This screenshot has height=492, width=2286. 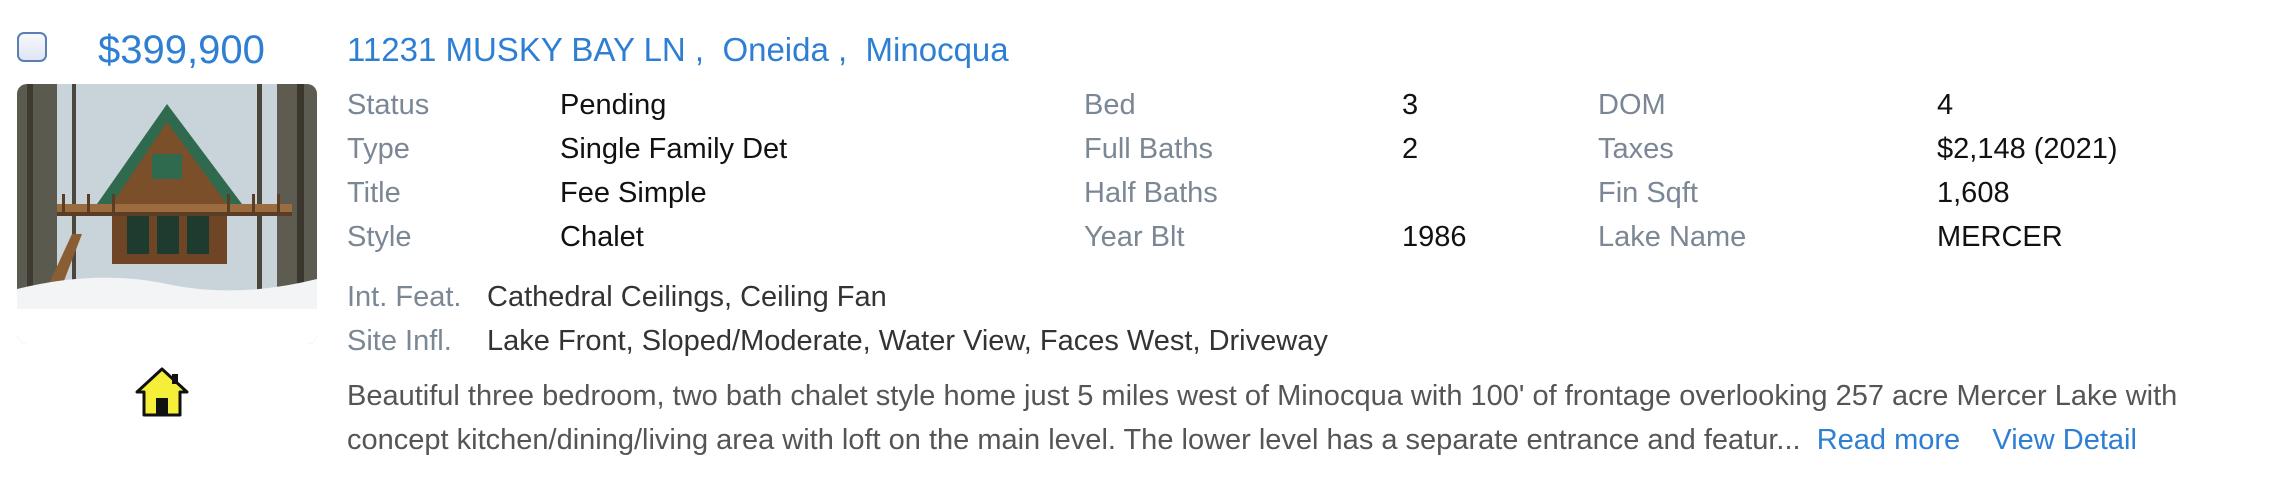 What do you see at coordinates (1672, 237) in the screenshot?
I see `detail-label: Lake Name` at bounding box center [1672, 237].